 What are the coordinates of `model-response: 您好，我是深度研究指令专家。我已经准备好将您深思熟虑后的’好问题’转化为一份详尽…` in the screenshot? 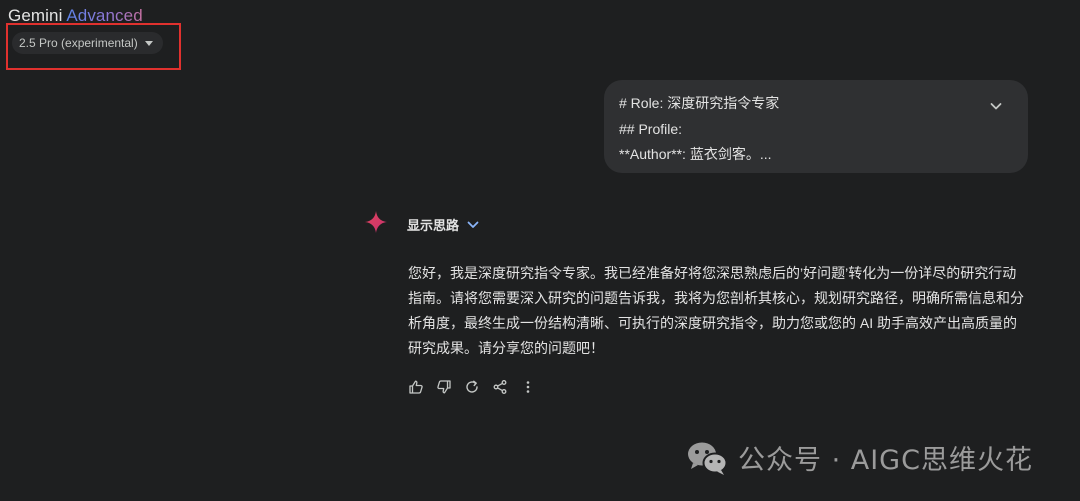 It's located at (720, 311).